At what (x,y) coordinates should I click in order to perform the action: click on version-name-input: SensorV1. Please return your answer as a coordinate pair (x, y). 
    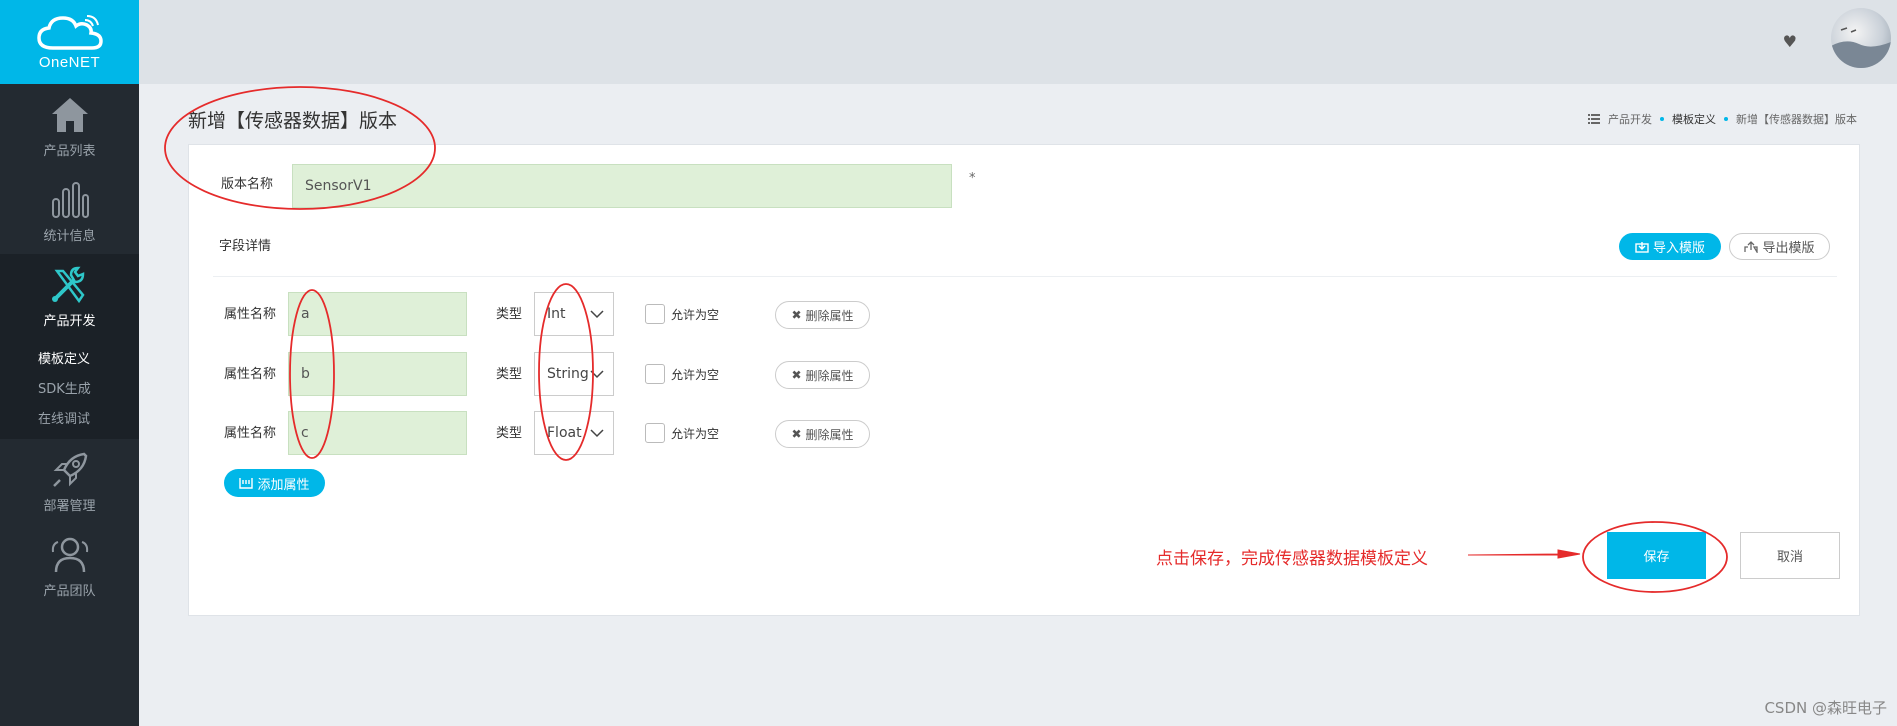
    Looking at the image, I should click on (622, 186).